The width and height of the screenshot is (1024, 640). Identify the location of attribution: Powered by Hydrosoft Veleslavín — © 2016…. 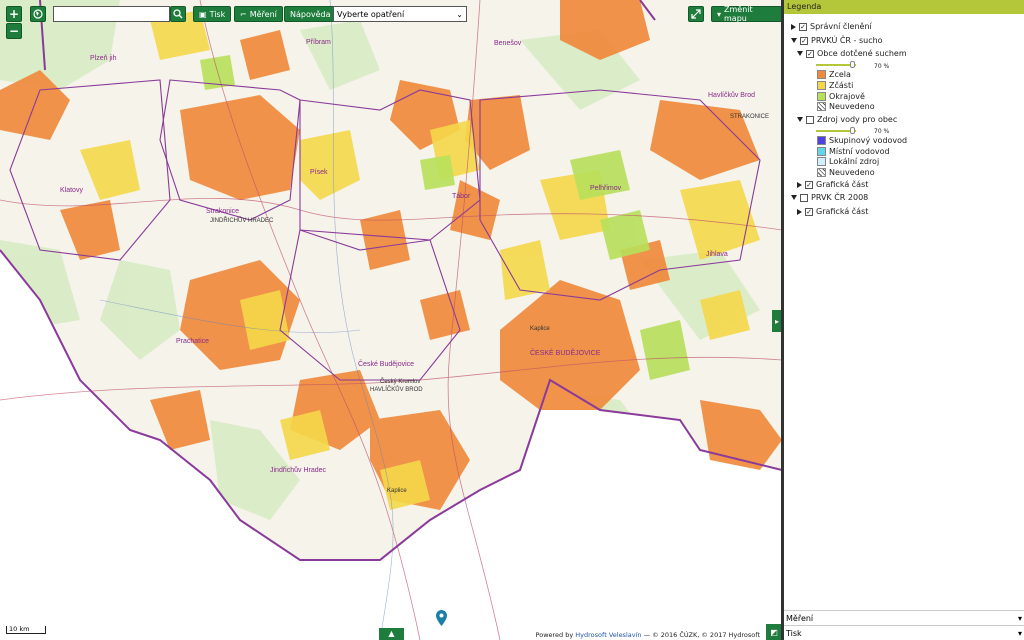
(647, 635).